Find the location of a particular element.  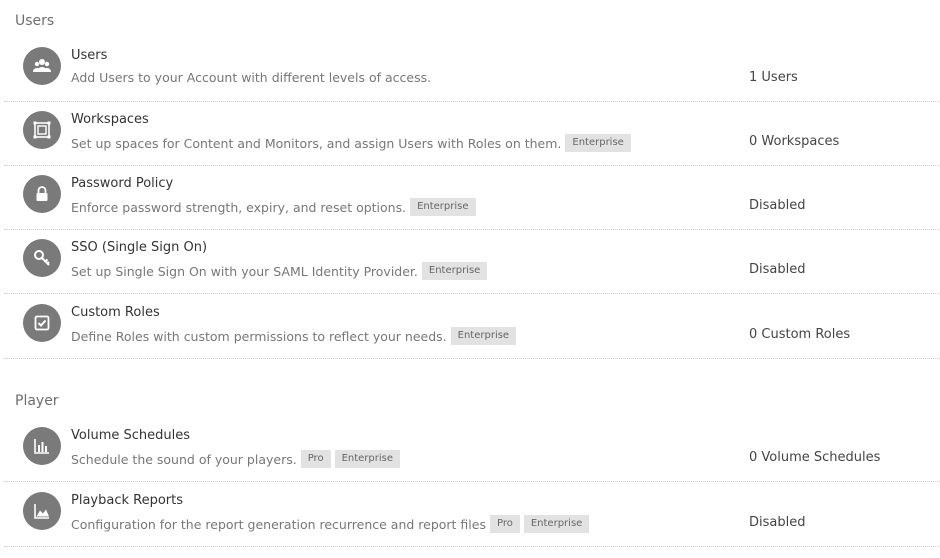

workspaces-icon is located at coordinates (42, 130).